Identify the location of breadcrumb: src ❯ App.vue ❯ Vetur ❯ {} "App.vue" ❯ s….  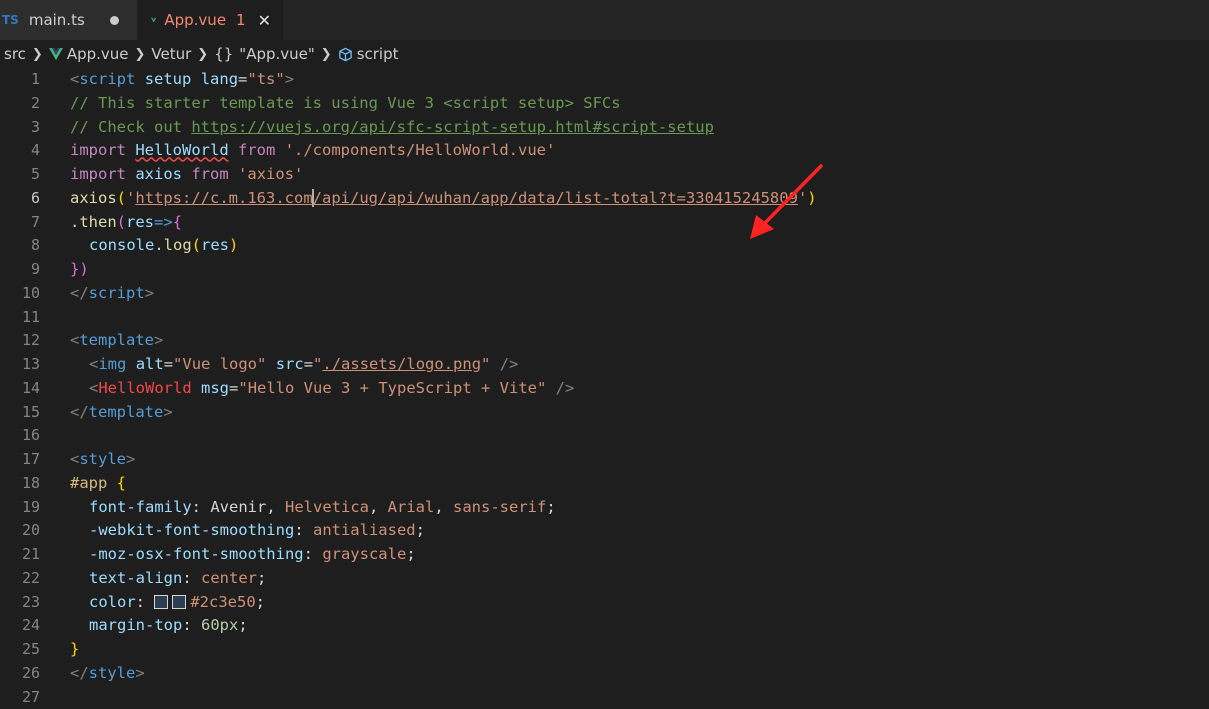
(604, 54).